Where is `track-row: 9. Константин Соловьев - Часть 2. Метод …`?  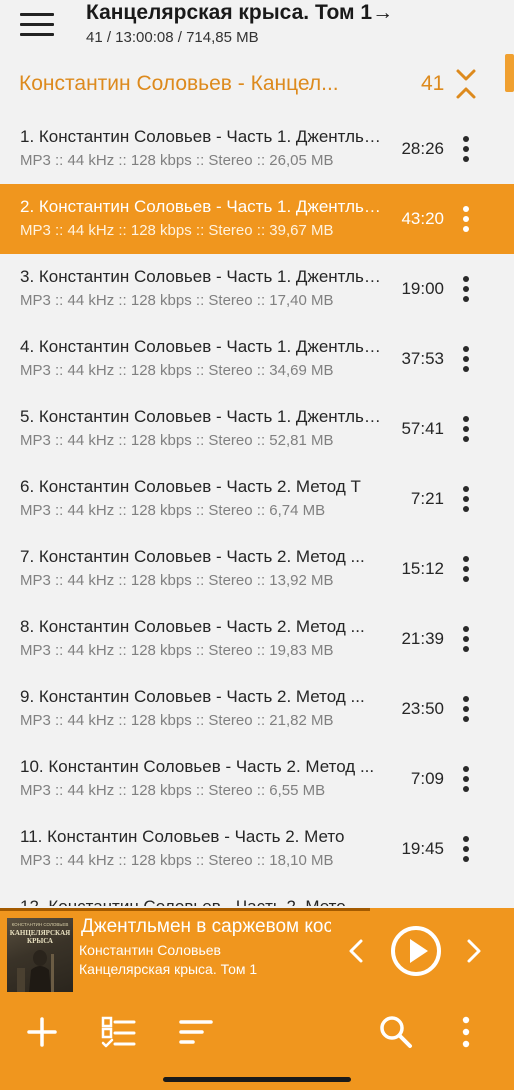
track-row: 9. Константин Соловьев - Часть 2. Метод … is located at coordinates (257, 709).